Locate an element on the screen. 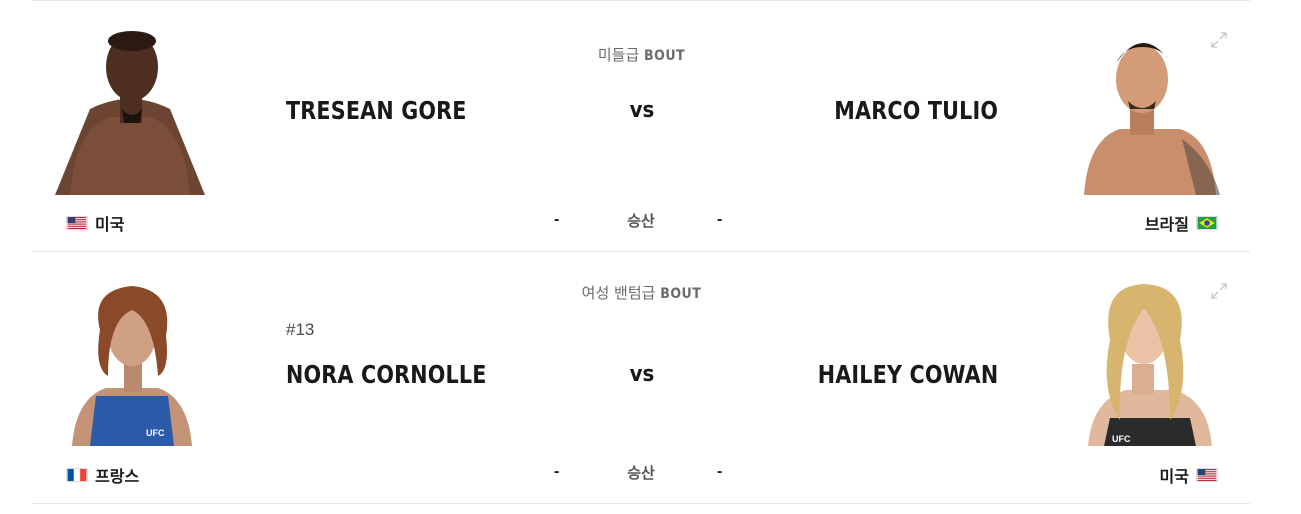 This screenshot has width=1301, height=514. blue-fighter-country: 브라질 is located at coordinates (1181, 223).